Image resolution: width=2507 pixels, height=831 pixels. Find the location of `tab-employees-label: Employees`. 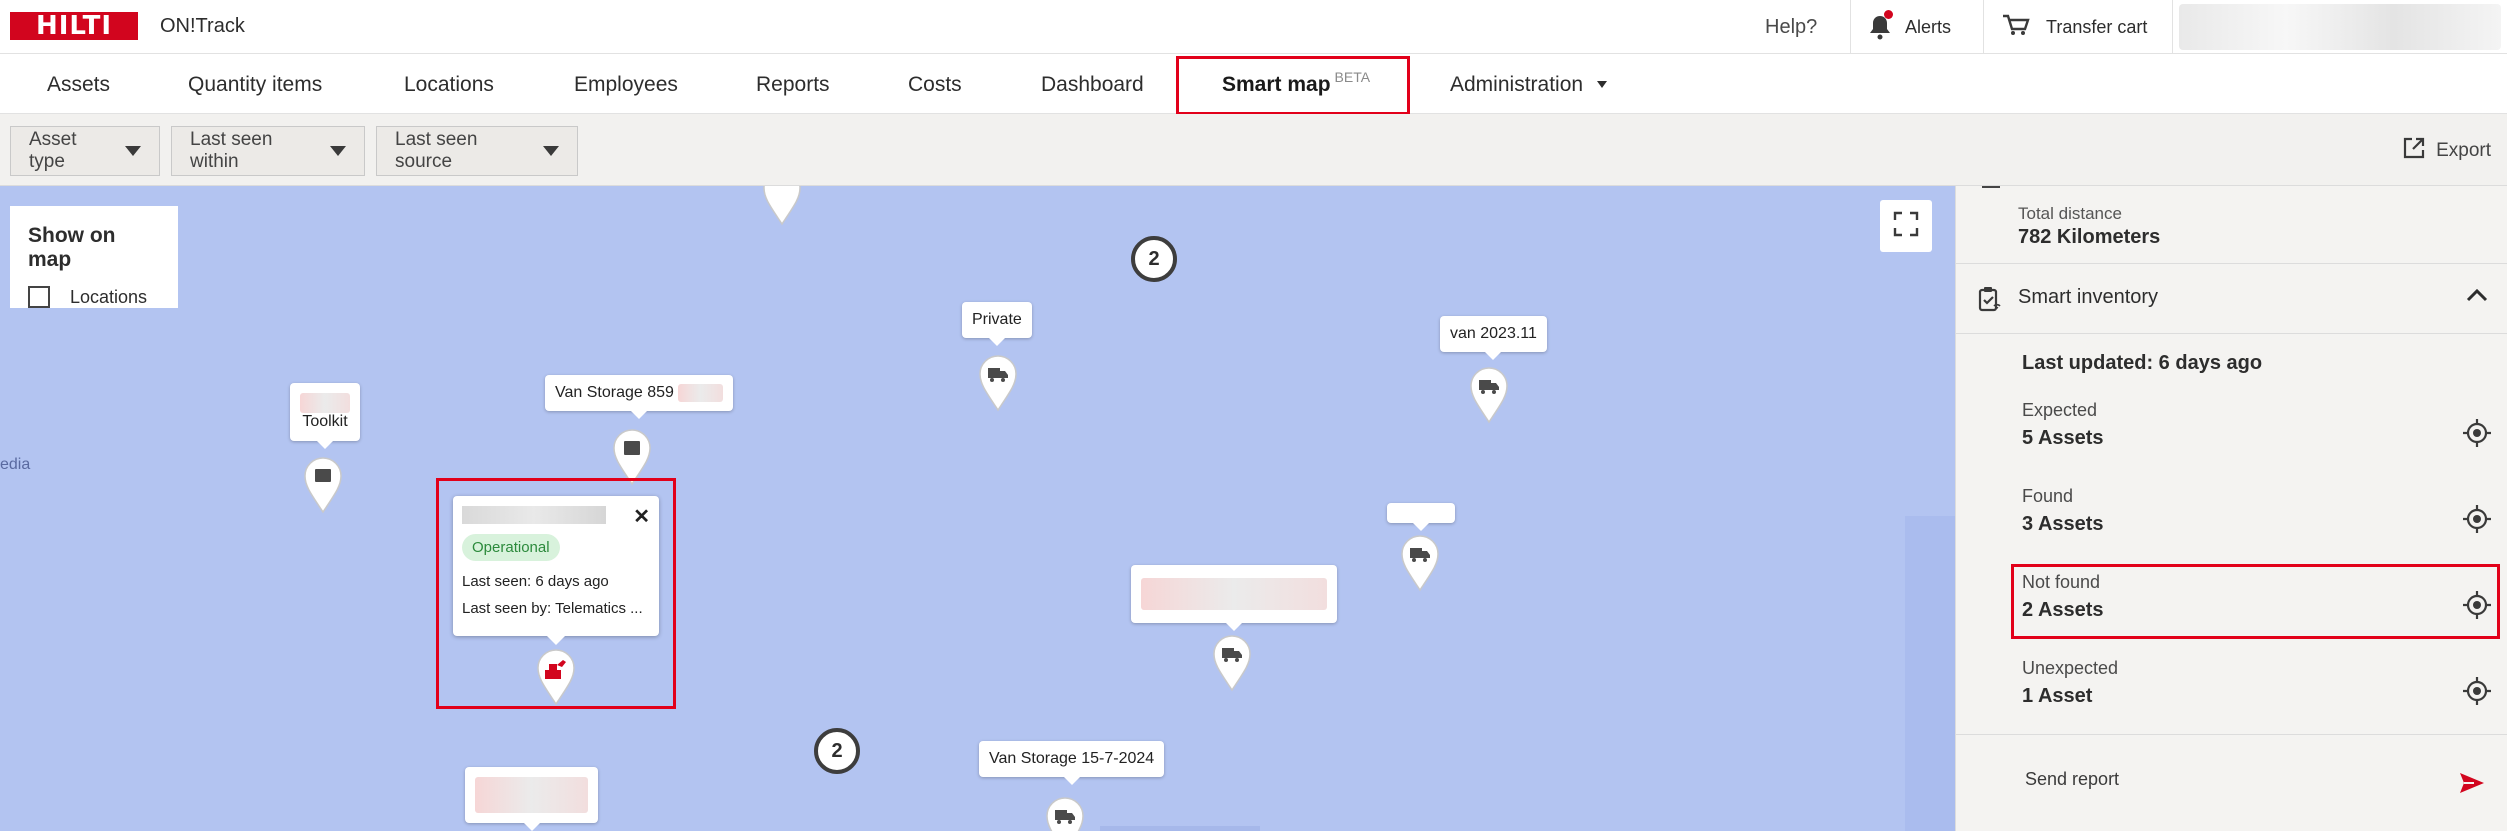

tab-employees-label: Employees is located at coordinates (626, 84).